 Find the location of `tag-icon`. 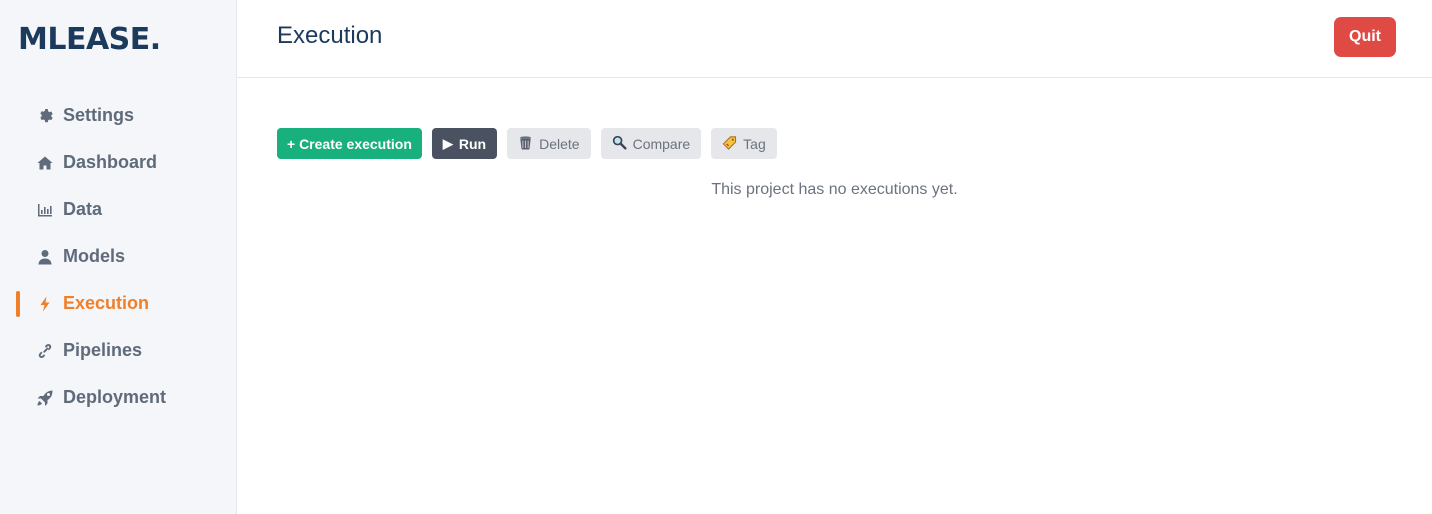

tag-icon is located at coordinates (729, 144).